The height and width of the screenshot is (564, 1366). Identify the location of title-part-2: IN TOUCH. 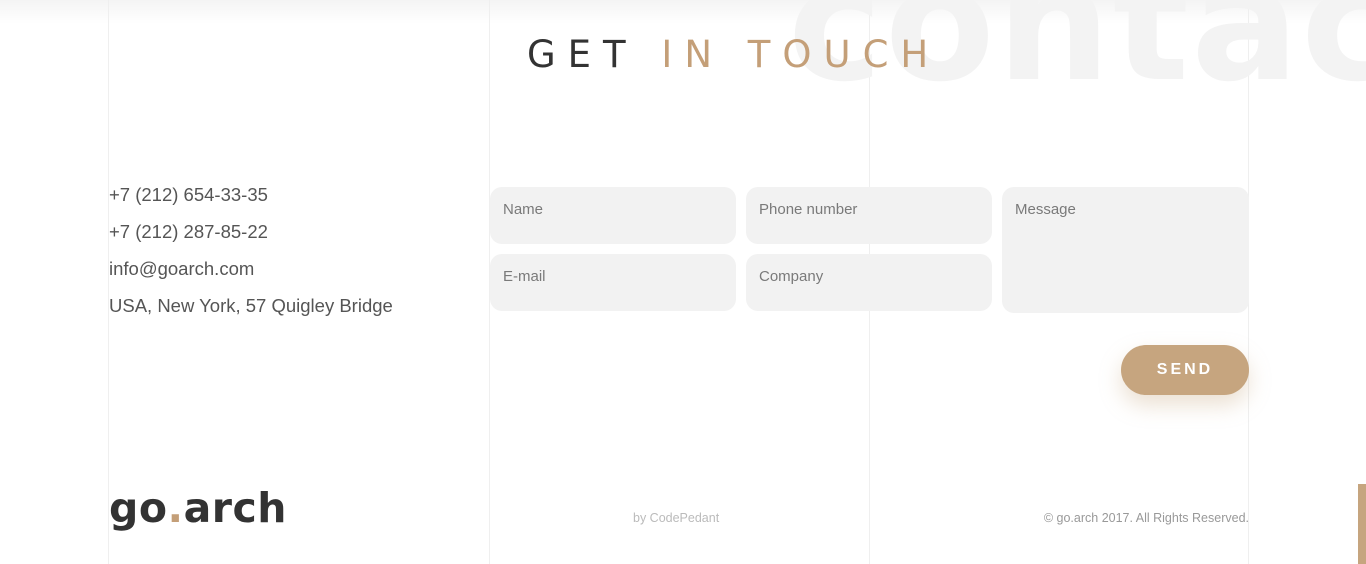
(801, 54).